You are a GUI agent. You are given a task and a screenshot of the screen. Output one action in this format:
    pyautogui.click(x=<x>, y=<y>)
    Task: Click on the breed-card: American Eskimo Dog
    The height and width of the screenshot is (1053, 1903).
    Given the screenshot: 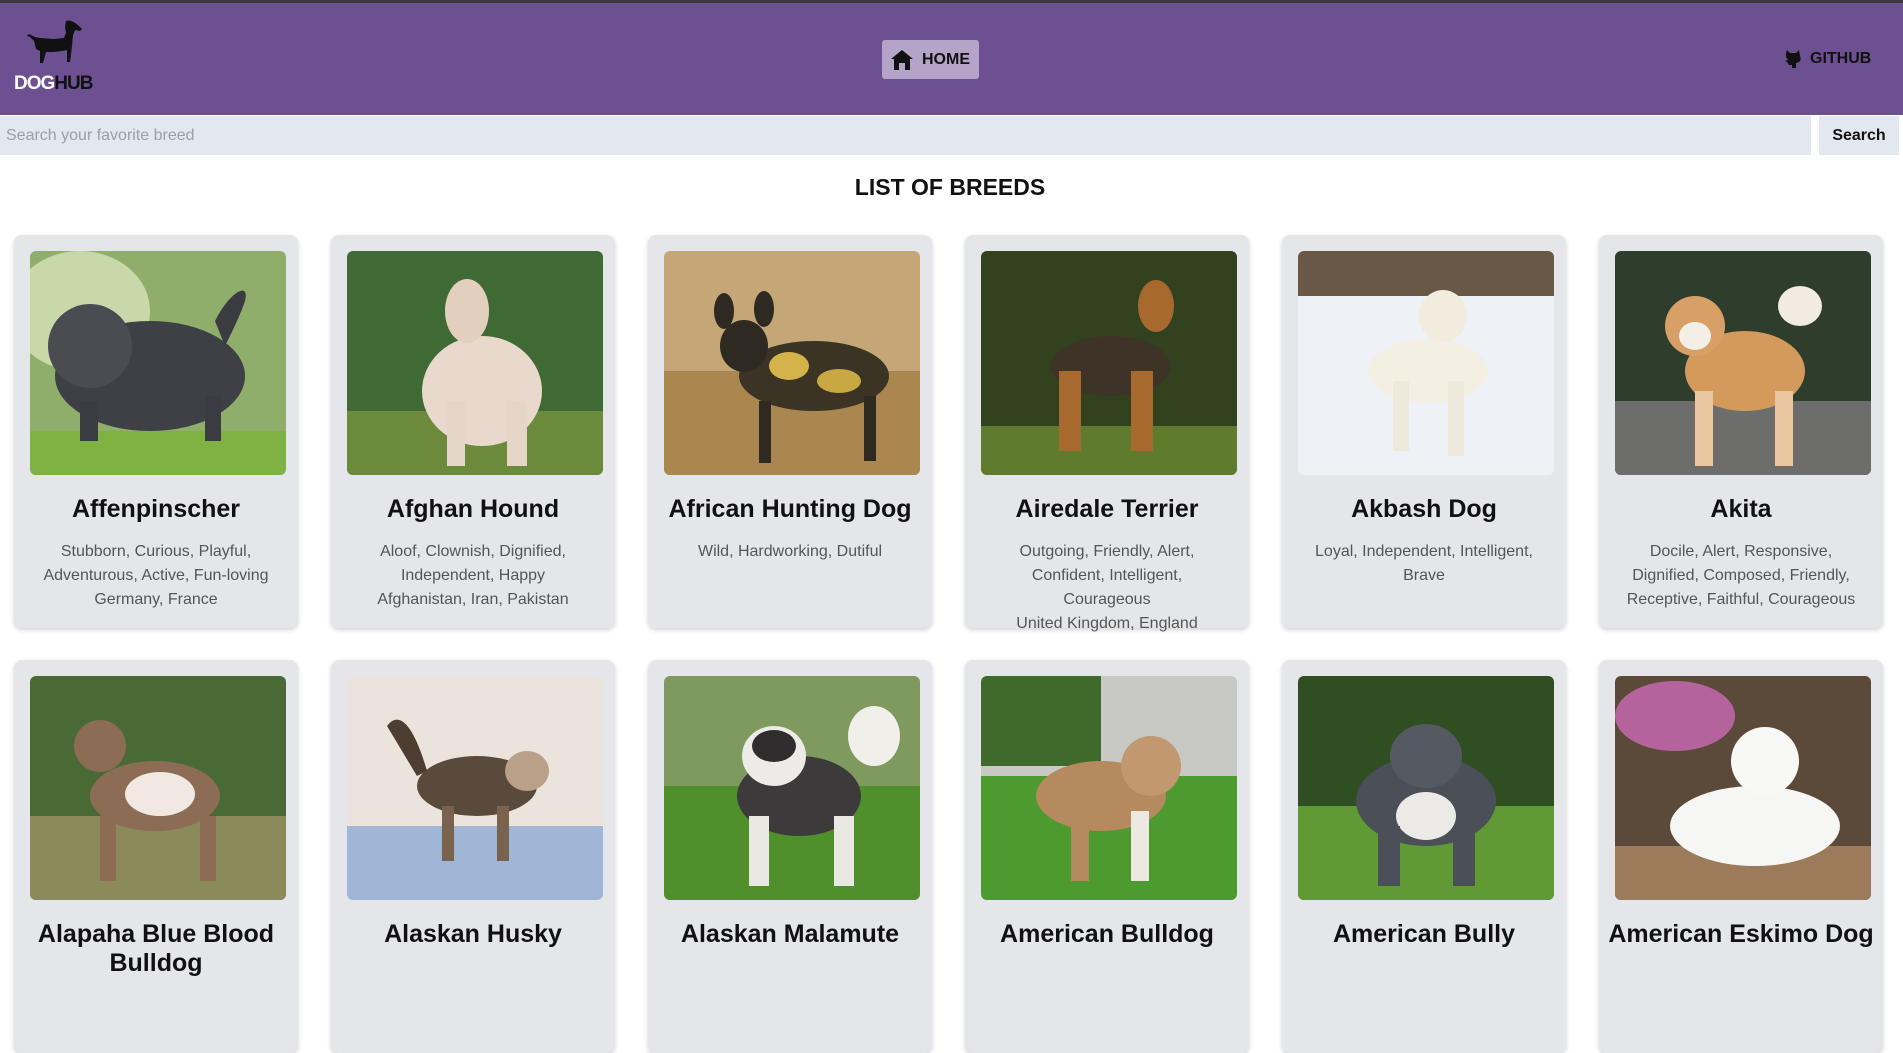 What is the action you would take?
    pyautogui.click(x=1741, y=856)
    